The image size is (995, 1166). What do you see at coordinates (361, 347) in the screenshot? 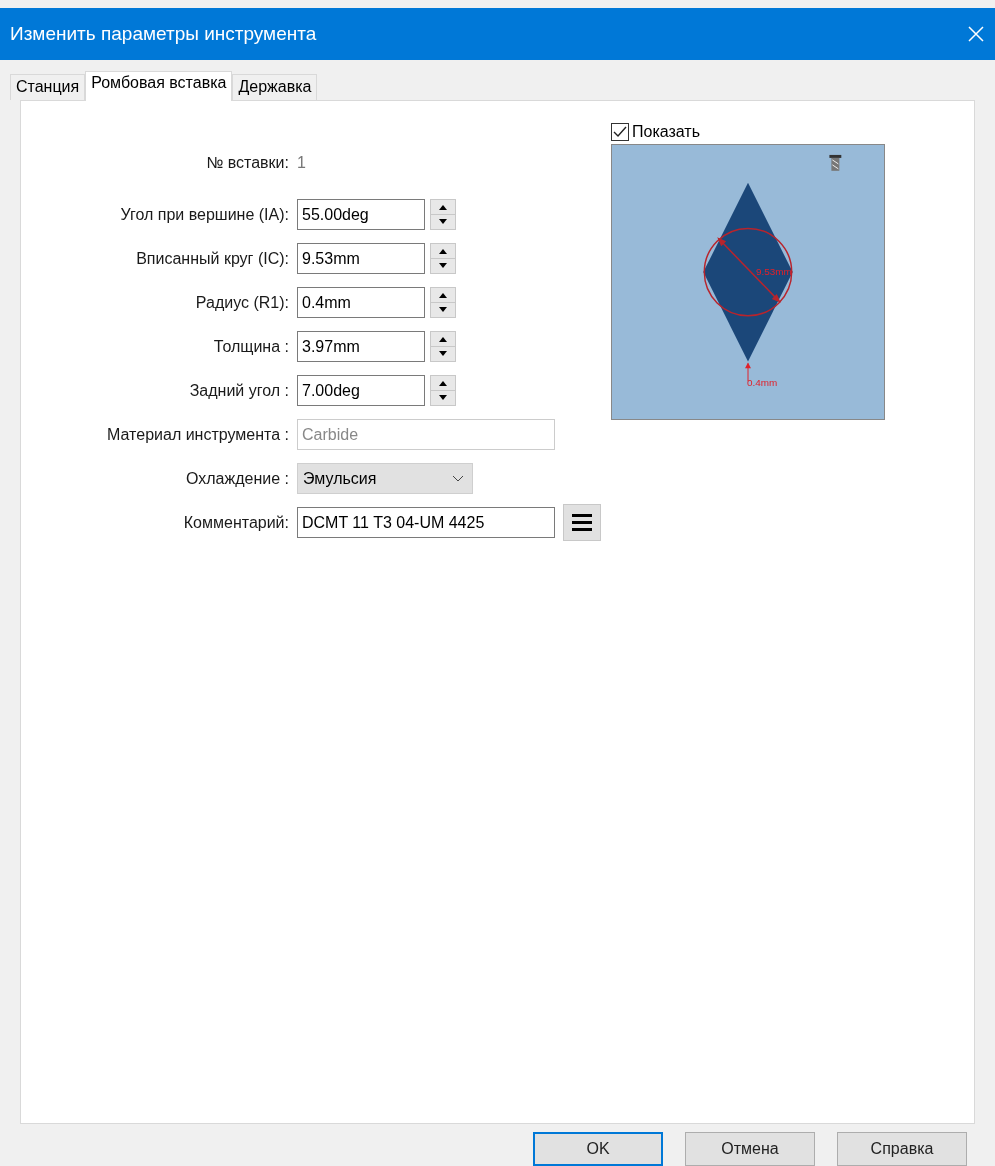
I see `input-field: 3.97mm` at bounding box center [361, 347].